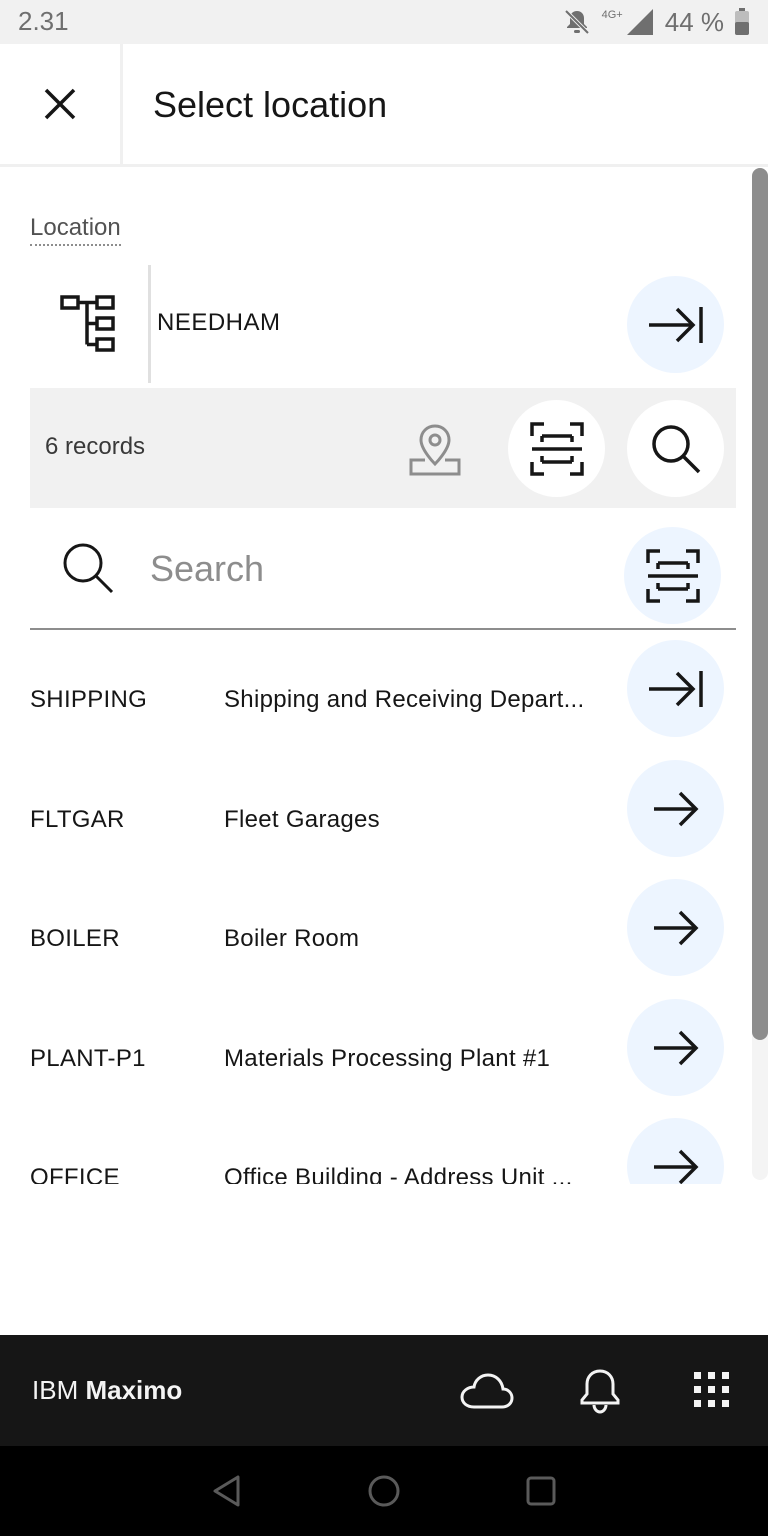 This screenshot has height=1536, width=768. I want to click on app-brand: IBM Maximo, so click(107, 1390).